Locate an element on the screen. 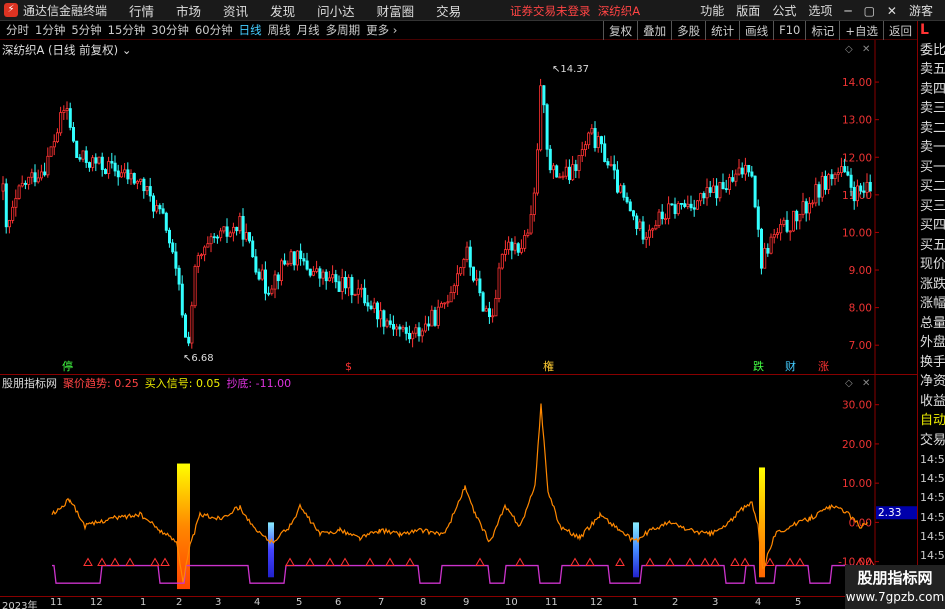 This screenshot has height=609, width=945. menu-discover: 发现 is located at coordinates (282, 10).